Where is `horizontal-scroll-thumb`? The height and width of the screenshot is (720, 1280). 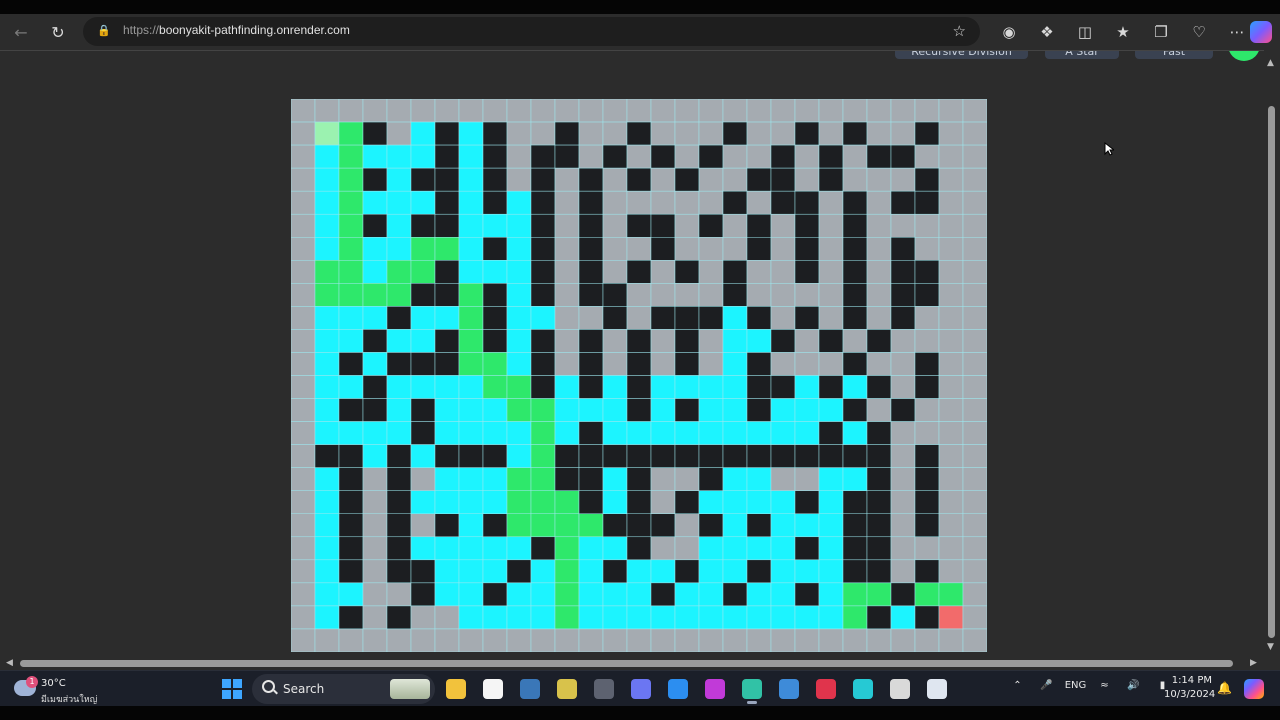
horizontal-scroll-thumb is located at coordinates (626, 663).